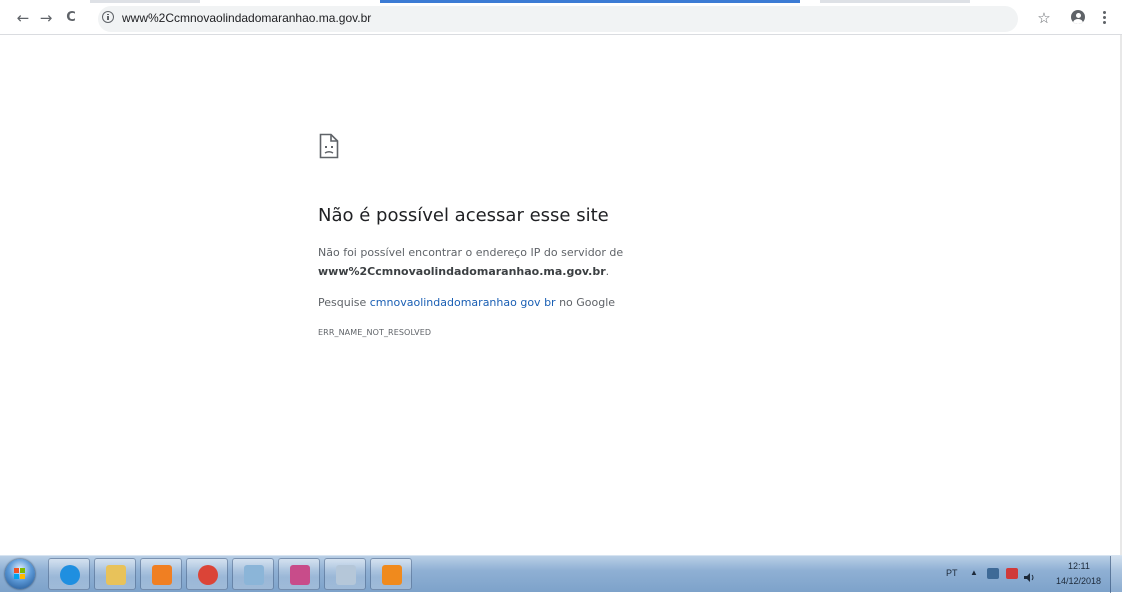 Image resolution: width=1122 pixels, height=593 pixels. I want to click on taskbar-button-file-explorer, so click(115, 574).